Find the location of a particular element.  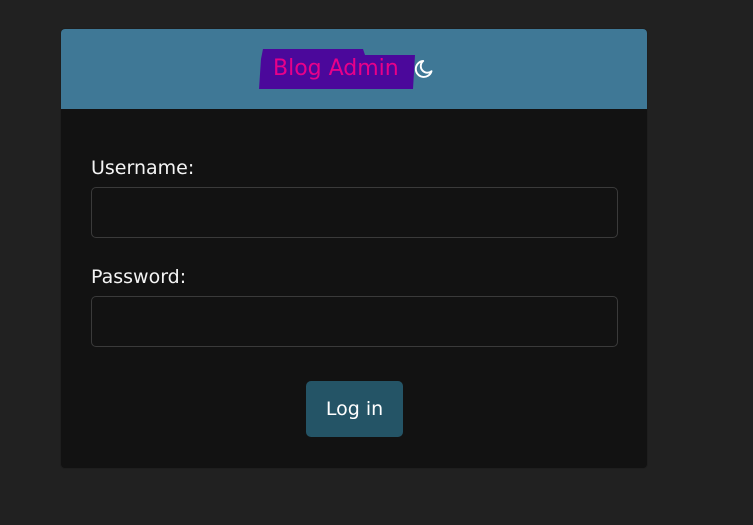

username-input is located at coordinates (354, 212).